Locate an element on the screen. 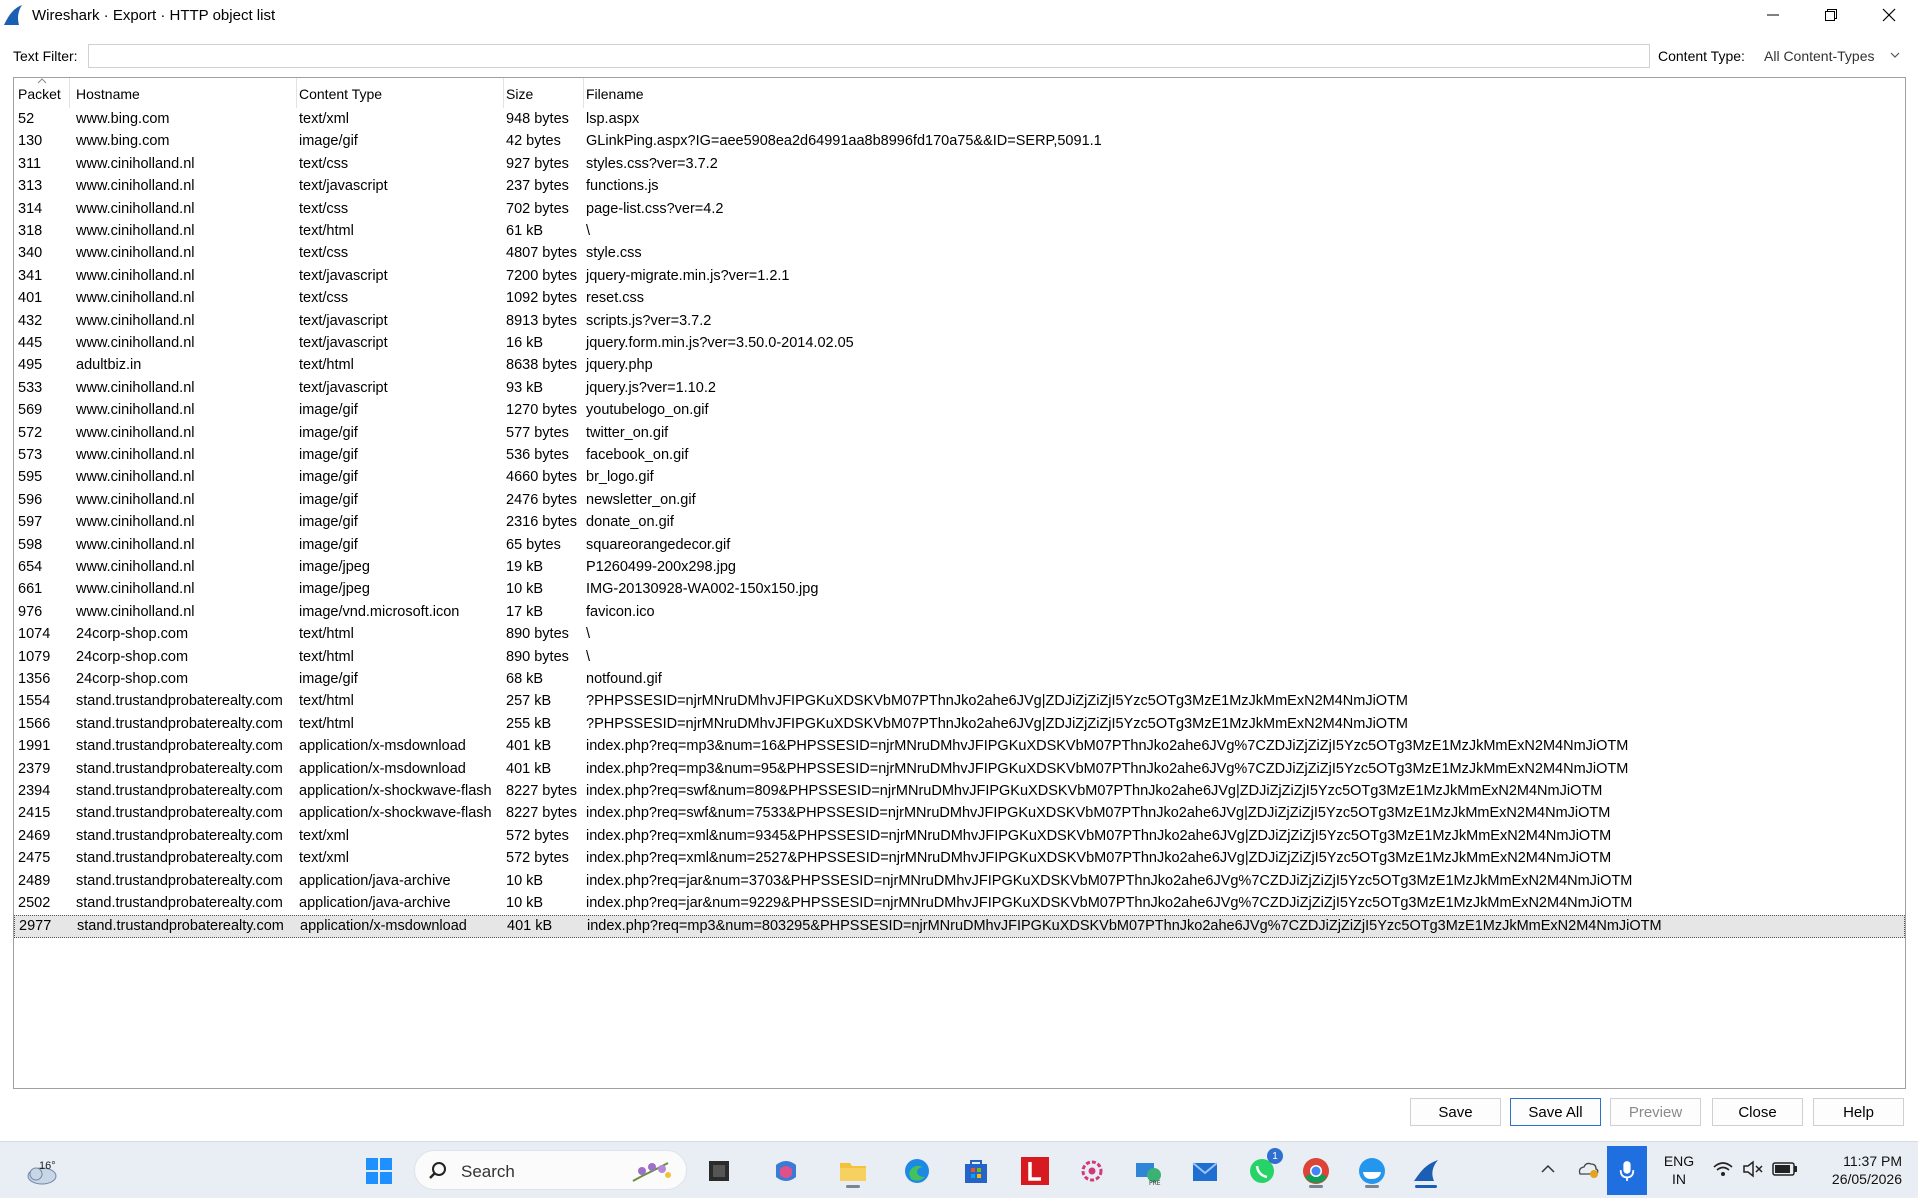 The width and height of the screenshot is (1918, 1198). cell-size: 8638 bytes is located at coordinates (541, 365).